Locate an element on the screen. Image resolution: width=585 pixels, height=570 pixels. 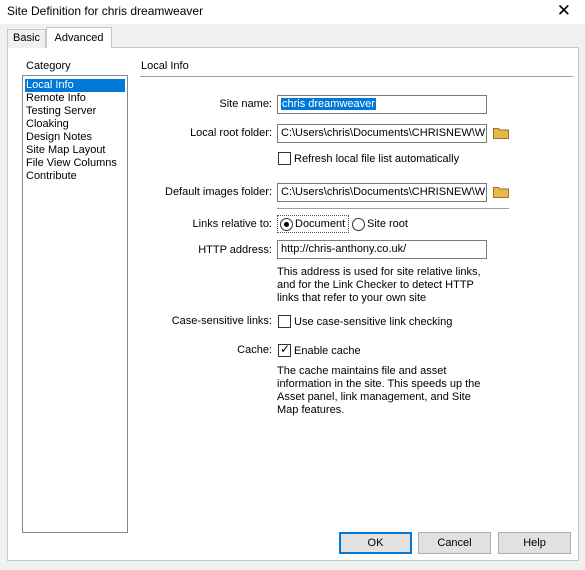
site-name-label: Site name: is located at coordinates (245, 104).